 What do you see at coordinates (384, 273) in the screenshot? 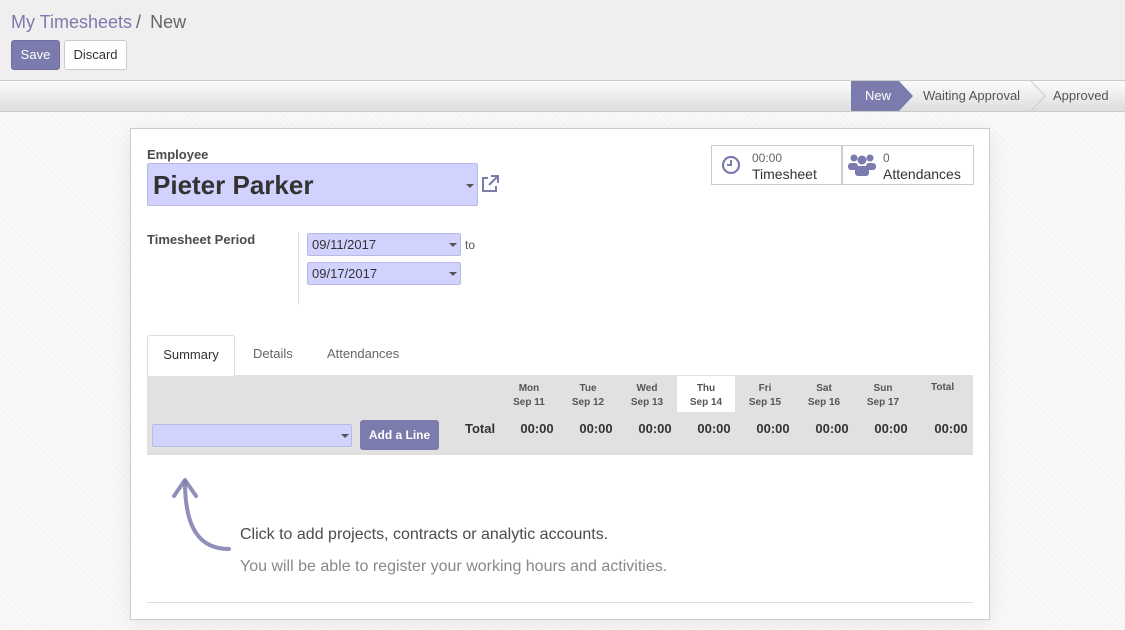
I see `date-to-field: 09/17/2017` at bounding box center [384, 273].